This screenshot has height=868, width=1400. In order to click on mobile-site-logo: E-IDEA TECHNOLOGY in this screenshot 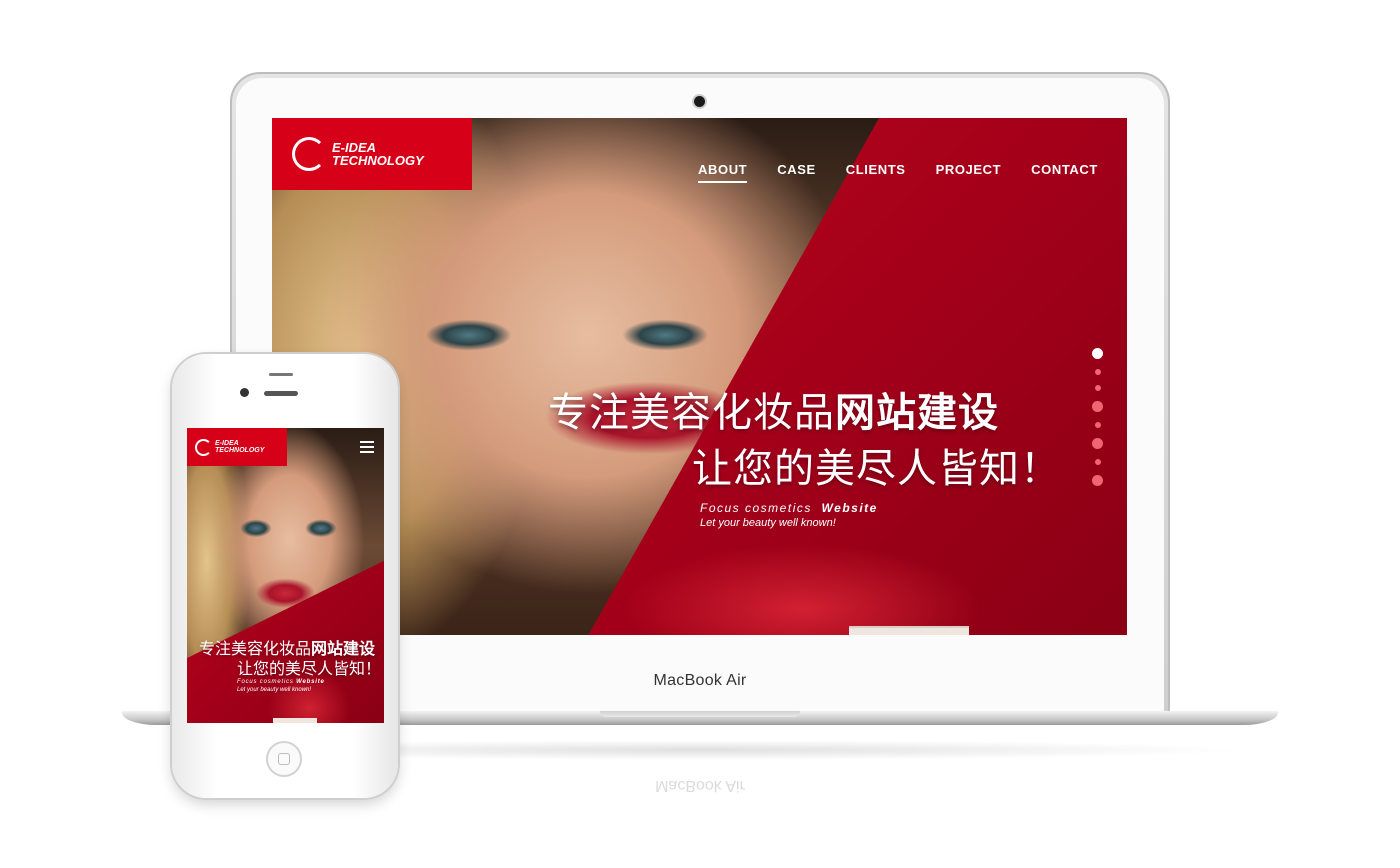, I will do `click(237, 447)`.